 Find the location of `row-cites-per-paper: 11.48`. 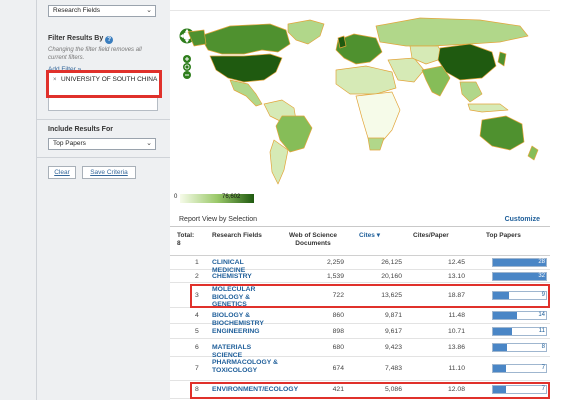

row-cites-per-paper: 11.48 is located at coordinates (456, 315).